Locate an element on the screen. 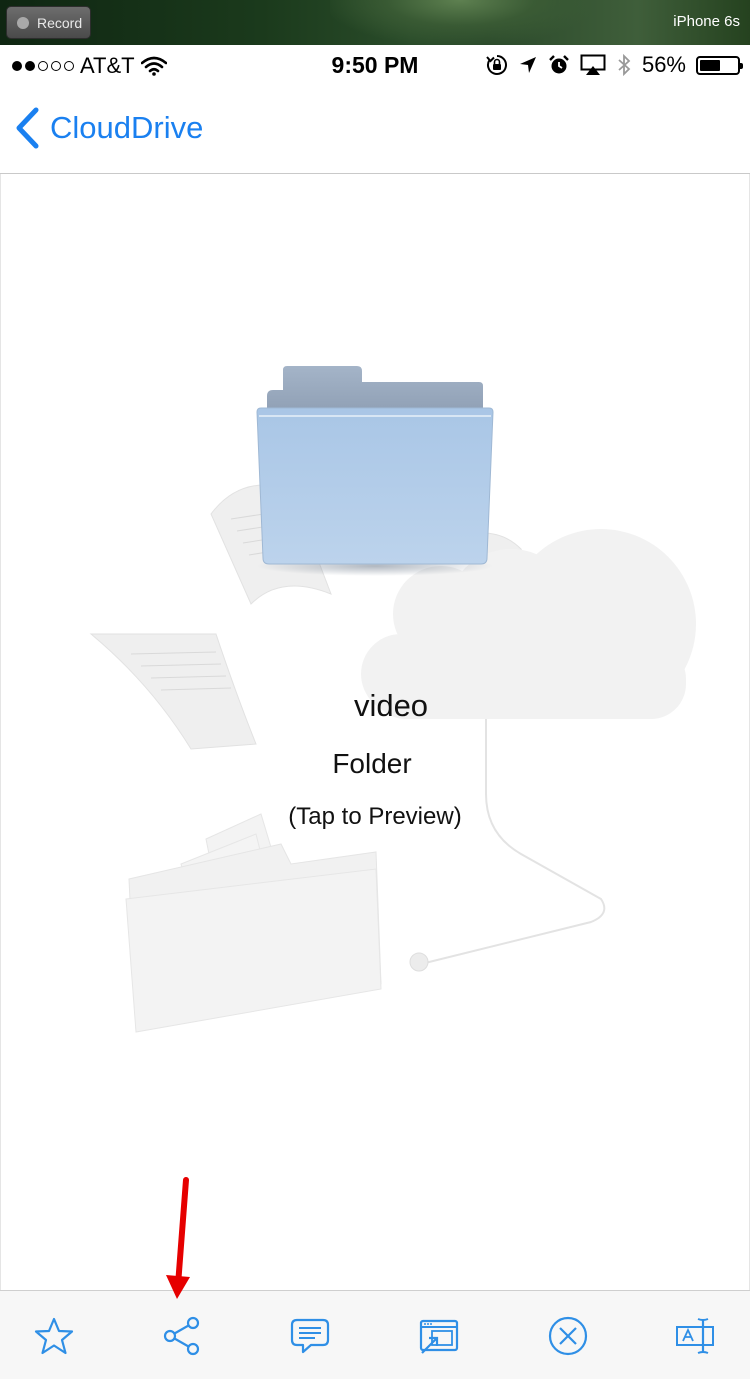 The image size is (750, 1379). simulator-bar: Record iPhone 6s is located at coordinates (375, 22).